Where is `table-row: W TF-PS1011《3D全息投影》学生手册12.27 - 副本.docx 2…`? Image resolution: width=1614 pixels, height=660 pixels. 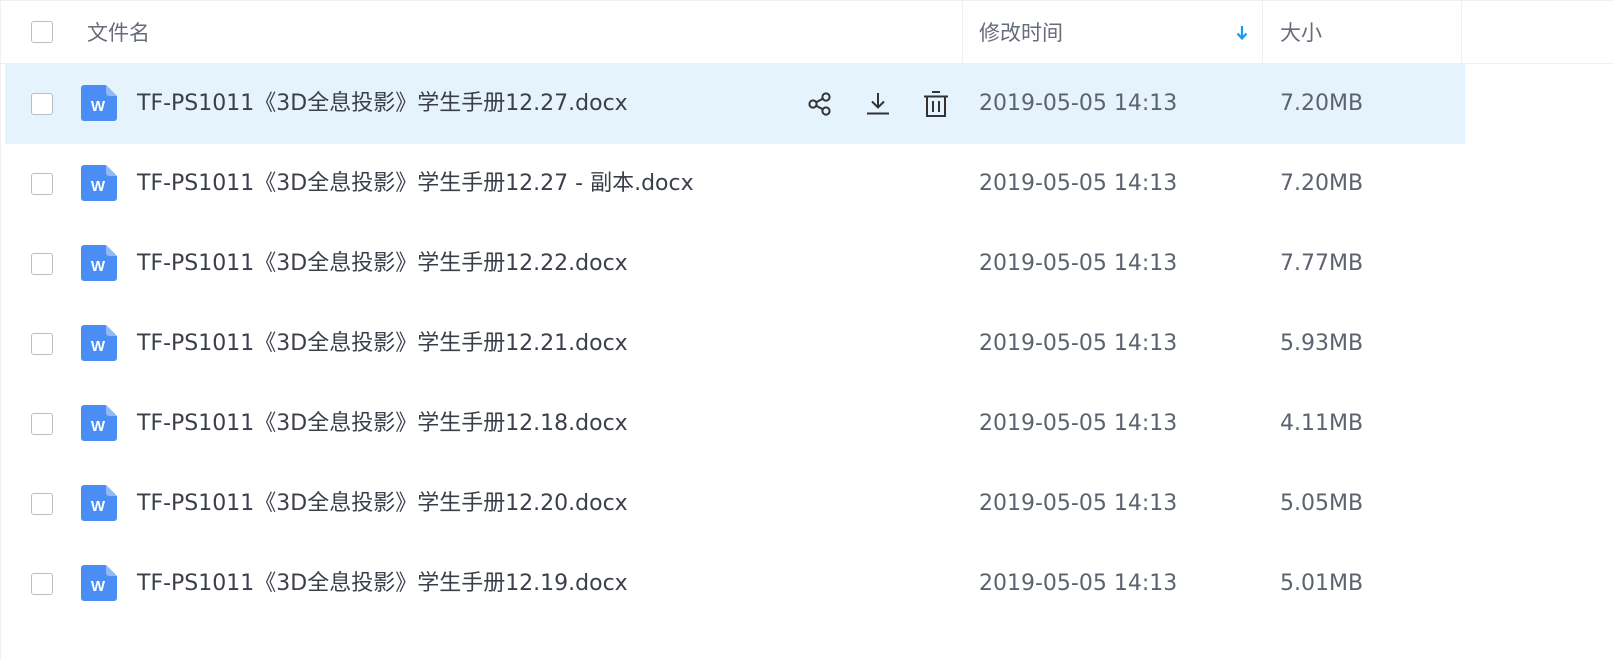 table-row: W TF-PS1011《3D全息投影》学生手册12.27 - 副本.docx 2… is located at coordinates (807, 184).